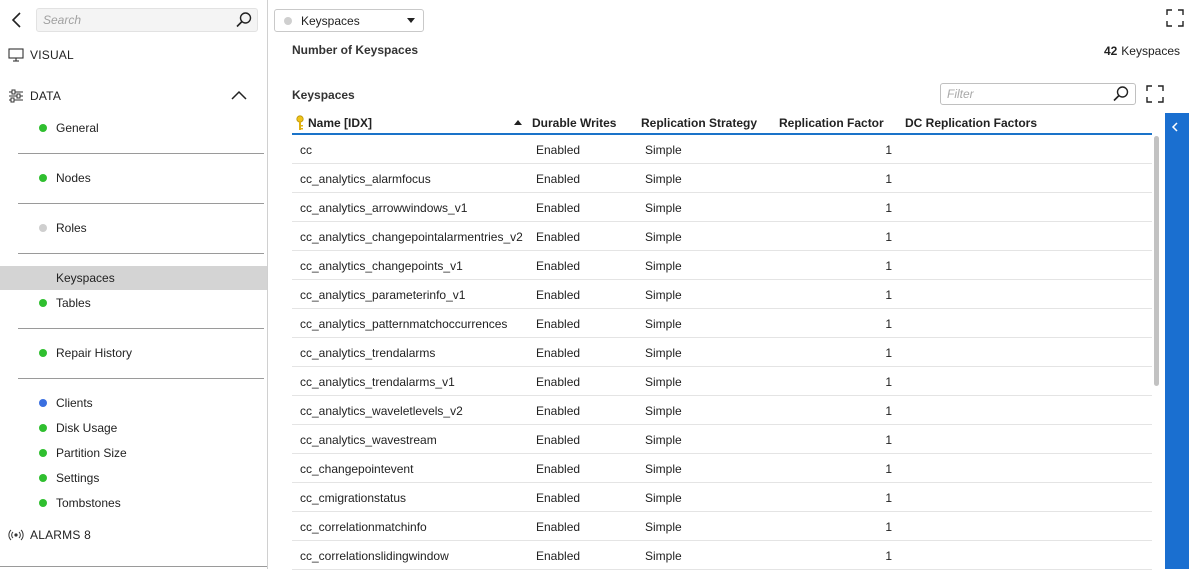  I want to click on column-header-dc-replication-factors: DC Replication Factors, so click(971, 123).